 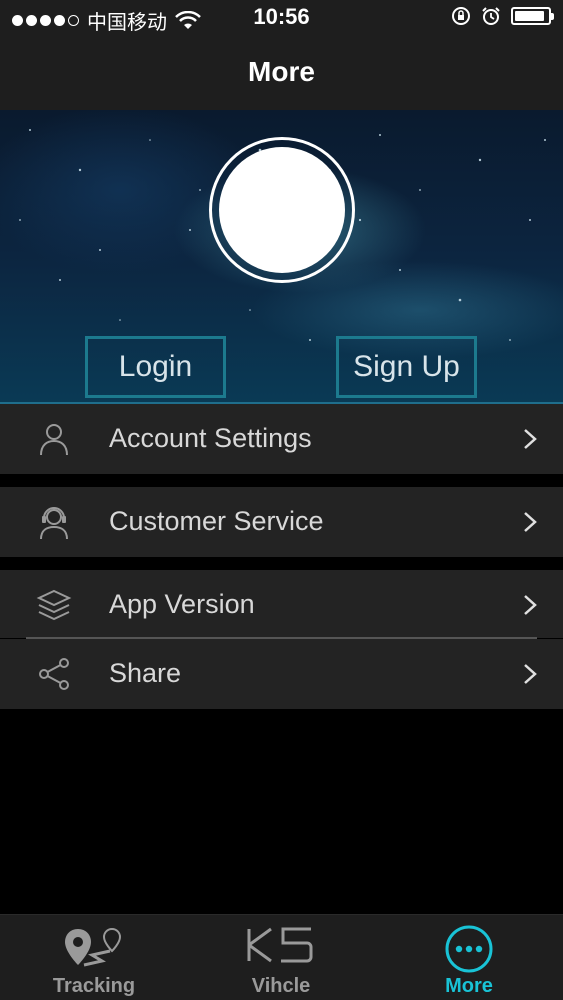 What do you see at coordinates (491, 16) in the screenshot?
I see `alarm-icon` at bounding box center [491, 16].